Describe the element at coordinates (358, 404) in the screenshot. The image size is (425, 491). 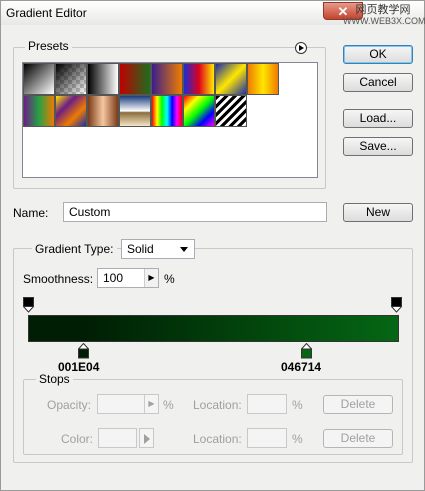
I see `opacity-delete-button: Delete` at that location.